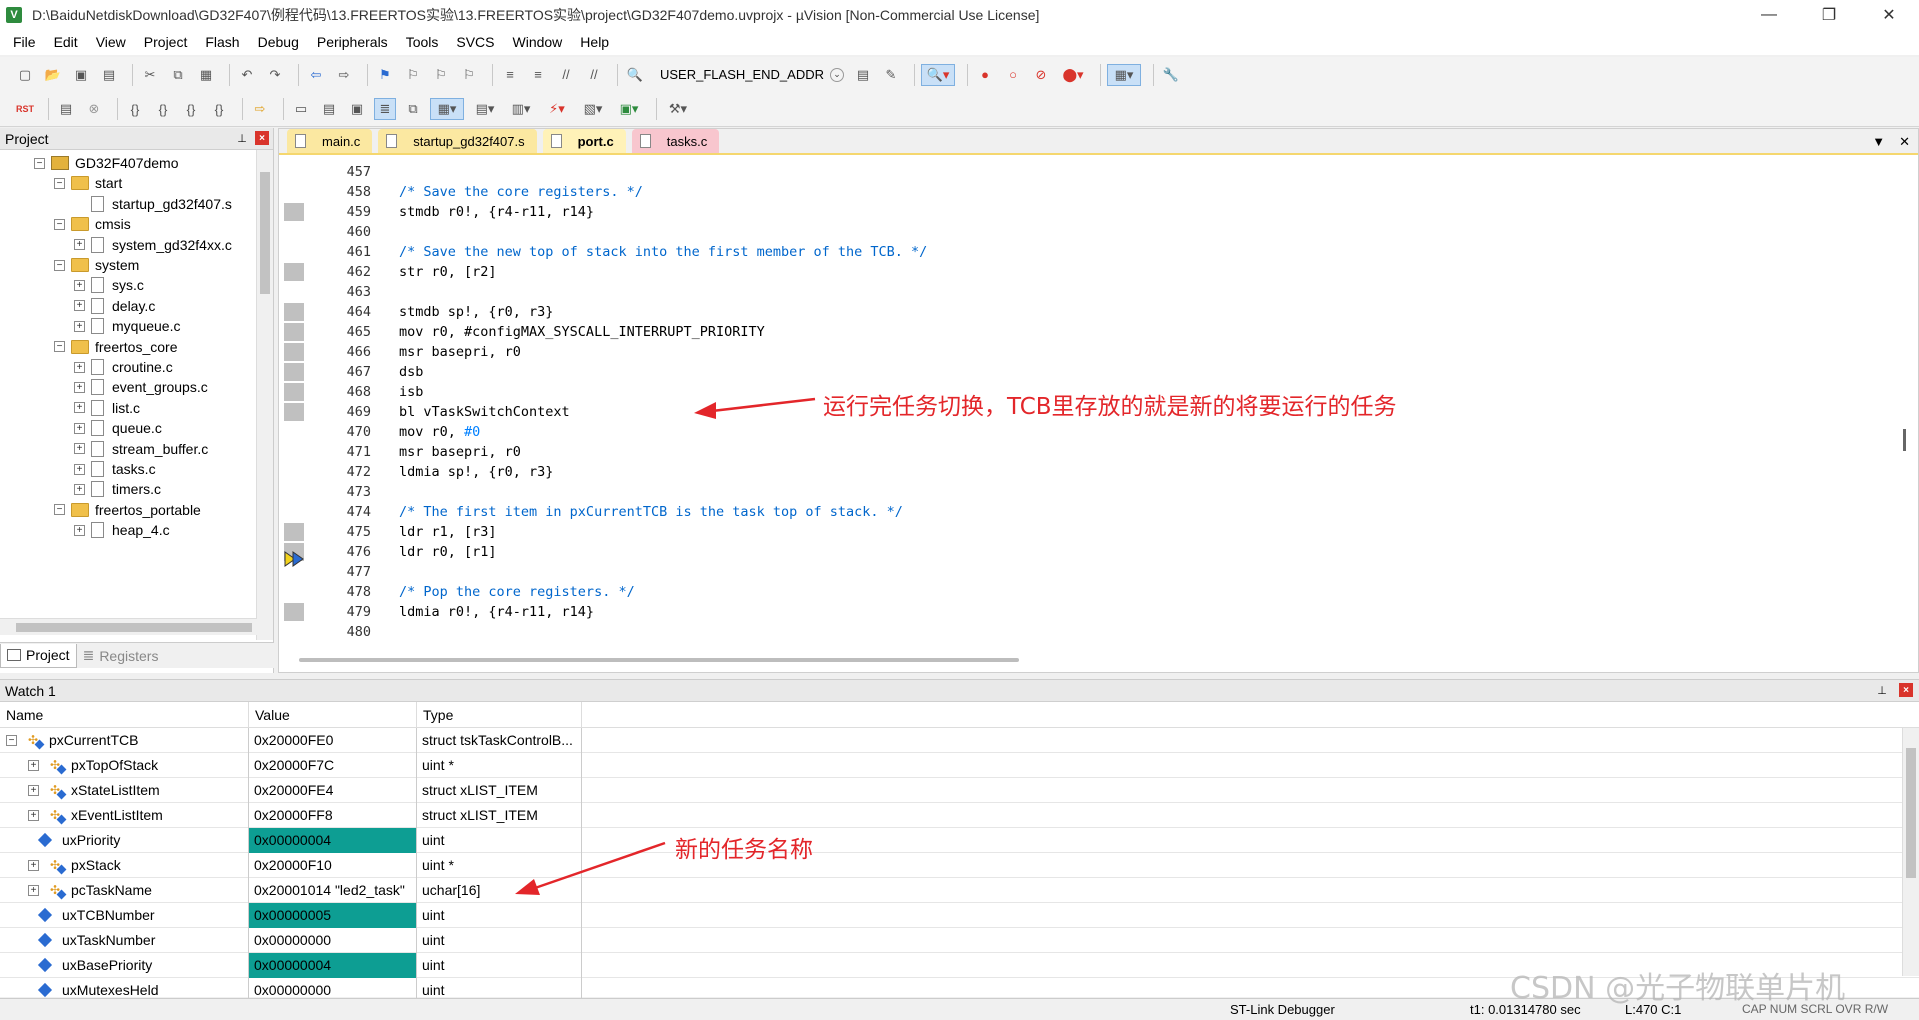 The width and height of the screenshot is (1919, 1020). What do you see at coordinates (584, 141) in the screenshot?
I see `tab-port-c: port.c` at bounding box center [584, 141].